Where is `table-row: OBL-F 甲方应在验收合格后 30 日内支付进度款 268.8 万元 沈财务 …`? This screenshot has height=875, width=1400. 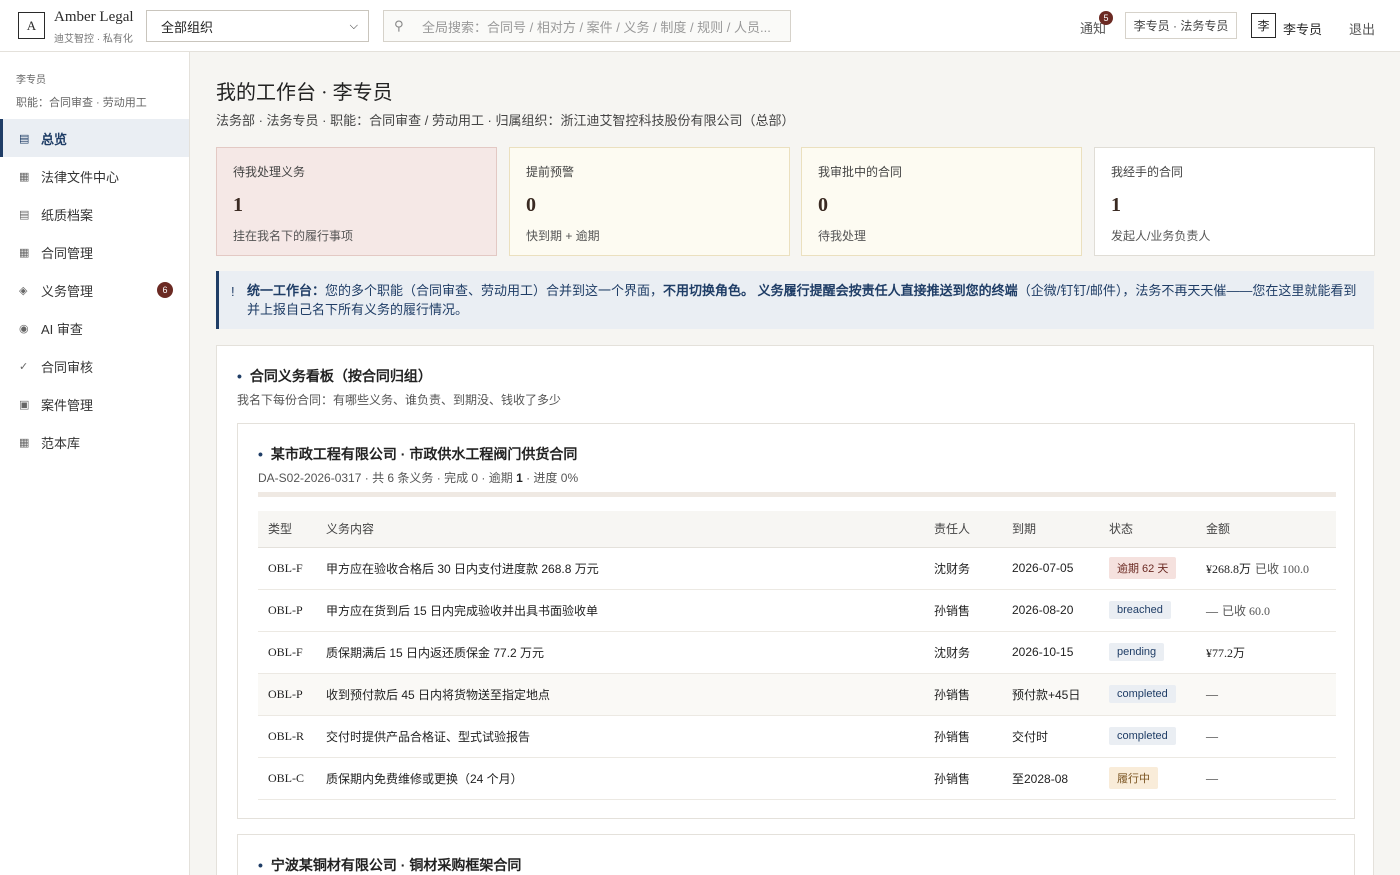 table-row: OBL-F 甲方应在验收合格后 30 日内支付进度款 268.8 万元 沈财务 … is located at coordinates (797, 568).